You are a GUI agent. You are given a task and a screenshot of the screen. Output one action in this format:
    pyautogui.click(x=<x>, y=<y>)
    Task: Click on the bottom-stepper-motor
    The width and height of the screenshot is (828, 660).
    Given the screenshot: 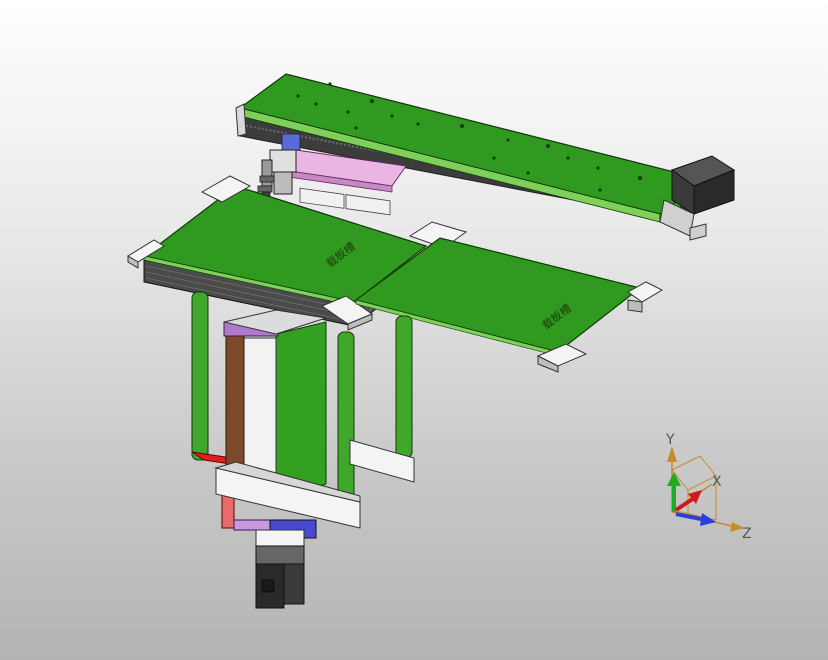 What is the action you would take?
    pyautogui.click(x=280, y=569)
    